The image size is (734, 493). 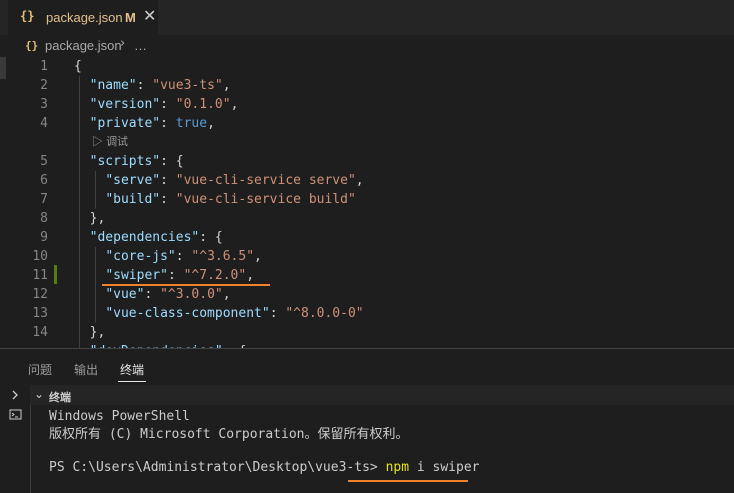 What do you see at coordinates (448, 467) in the screenshot?
I see `terminal-args: i swiper` at bounding box center [448, 467].